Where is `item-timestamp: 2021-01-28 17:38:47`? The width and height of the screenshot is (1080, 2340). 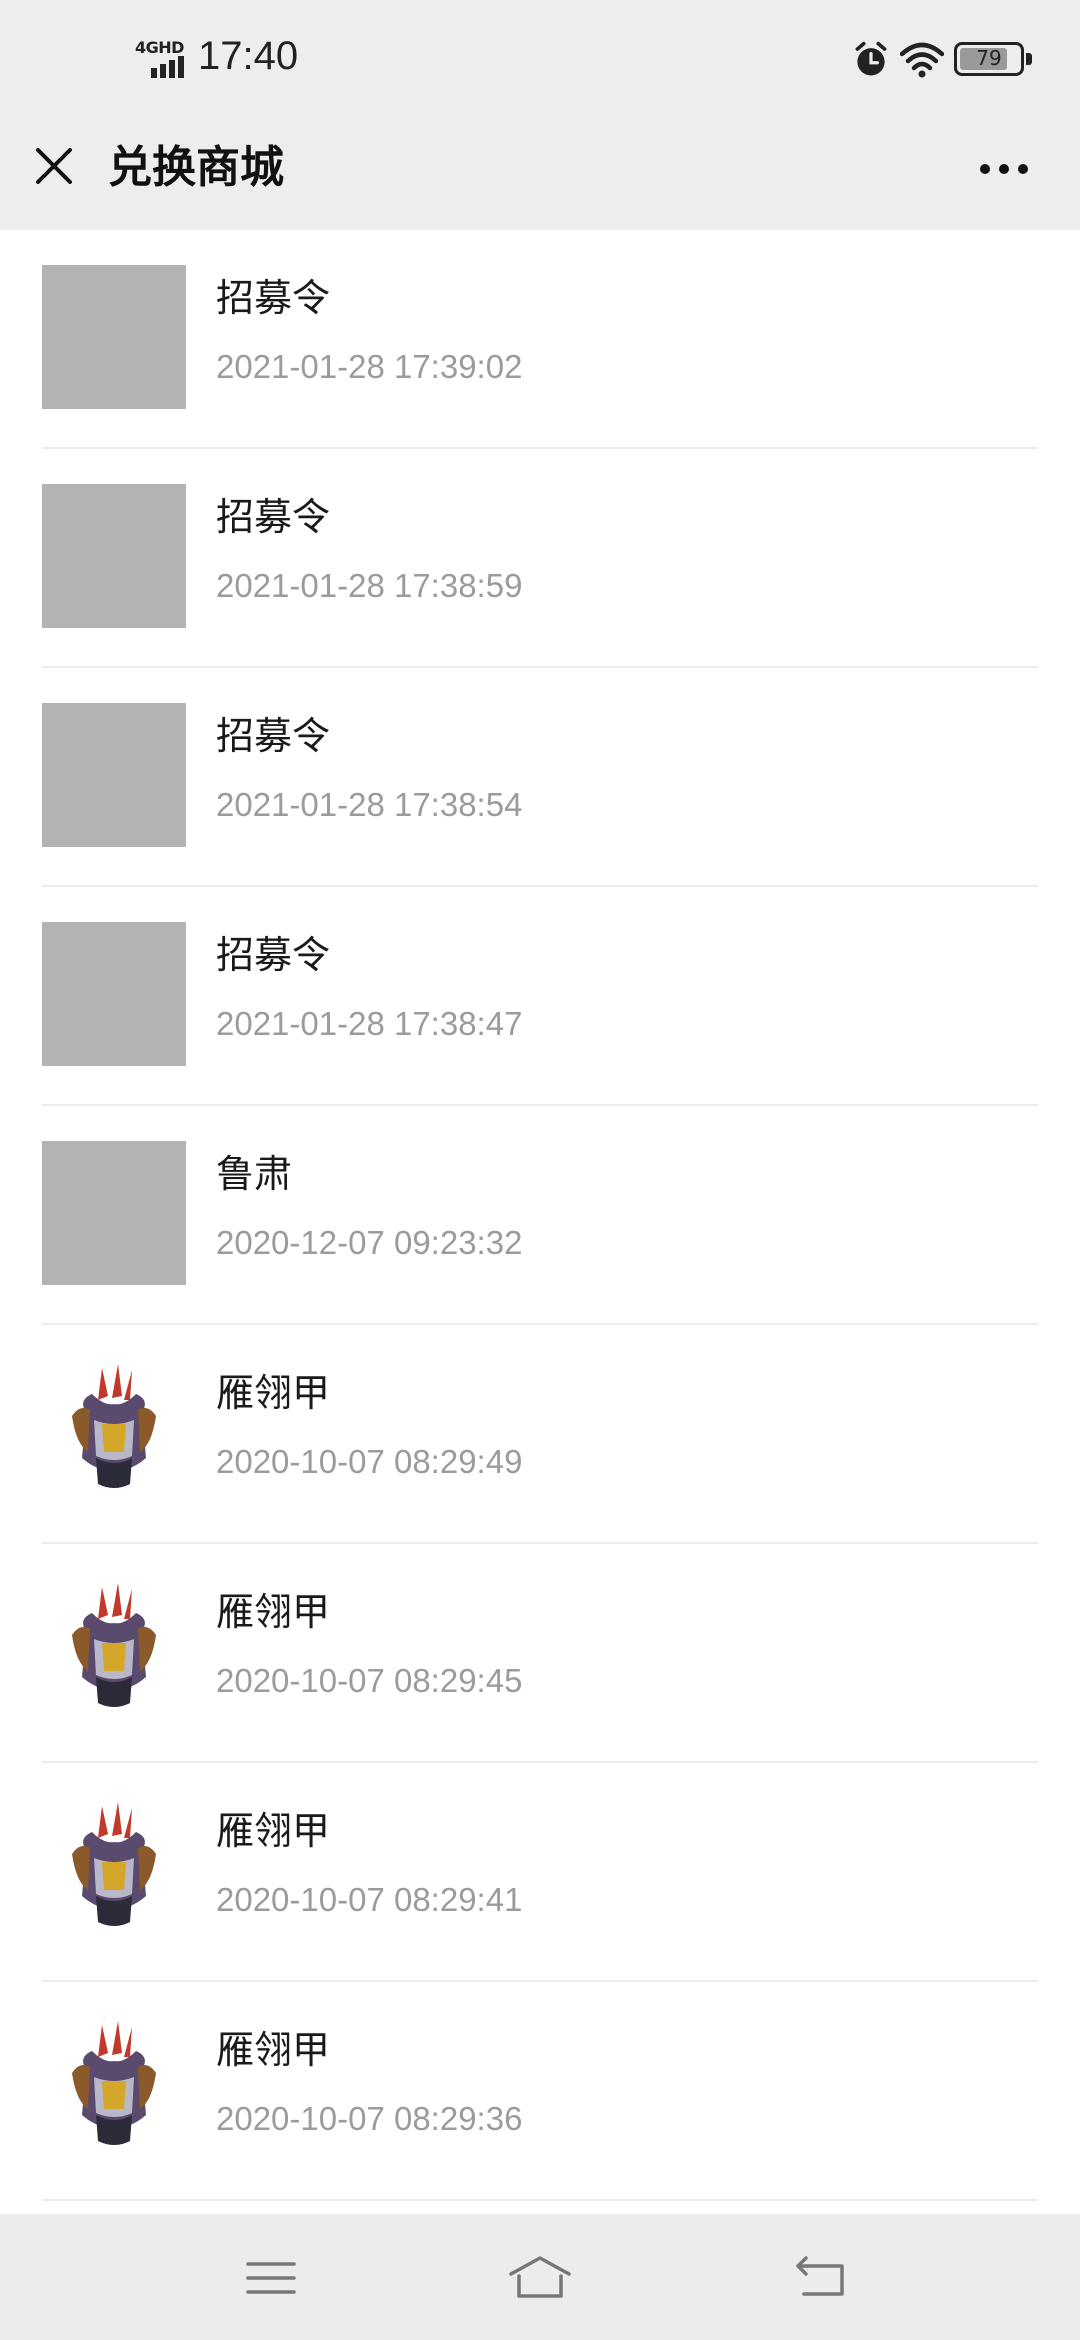
item-timestamp: 2021-01-28 17:38:47 is located at coordinates (369, 1023).